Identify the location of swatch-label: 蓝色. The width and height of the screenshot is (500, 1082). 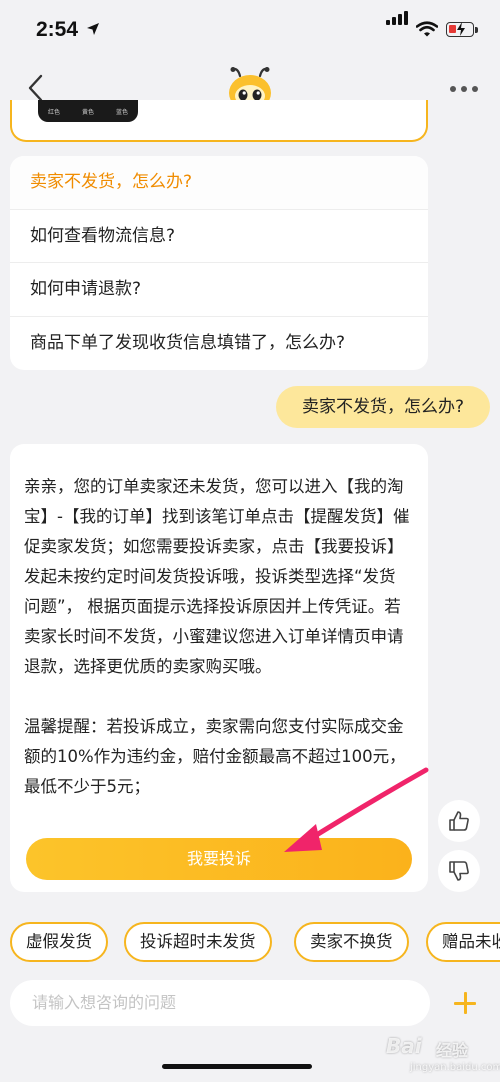
(122, 112).